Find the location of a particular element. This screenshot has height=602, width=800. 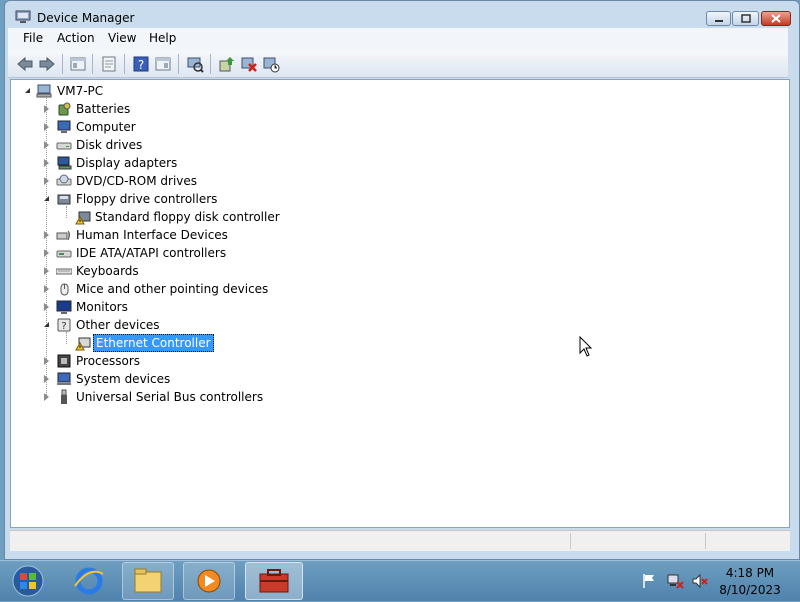

tree-item-floppy-drive-controllers: Floppy drive controllers is located at coordinates (161, 199).